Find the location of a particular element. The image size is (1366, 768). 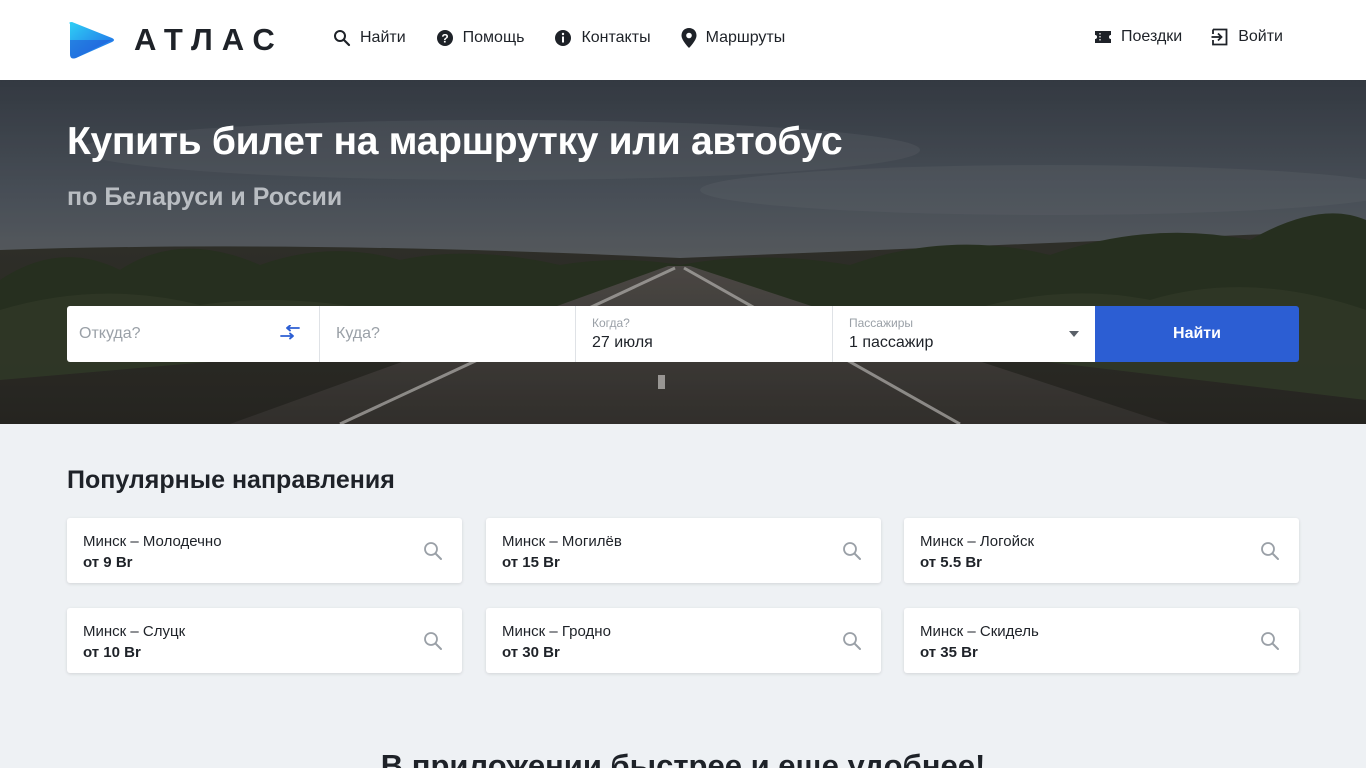

route-price: от 9 Br is located at coordinates (108, 562).